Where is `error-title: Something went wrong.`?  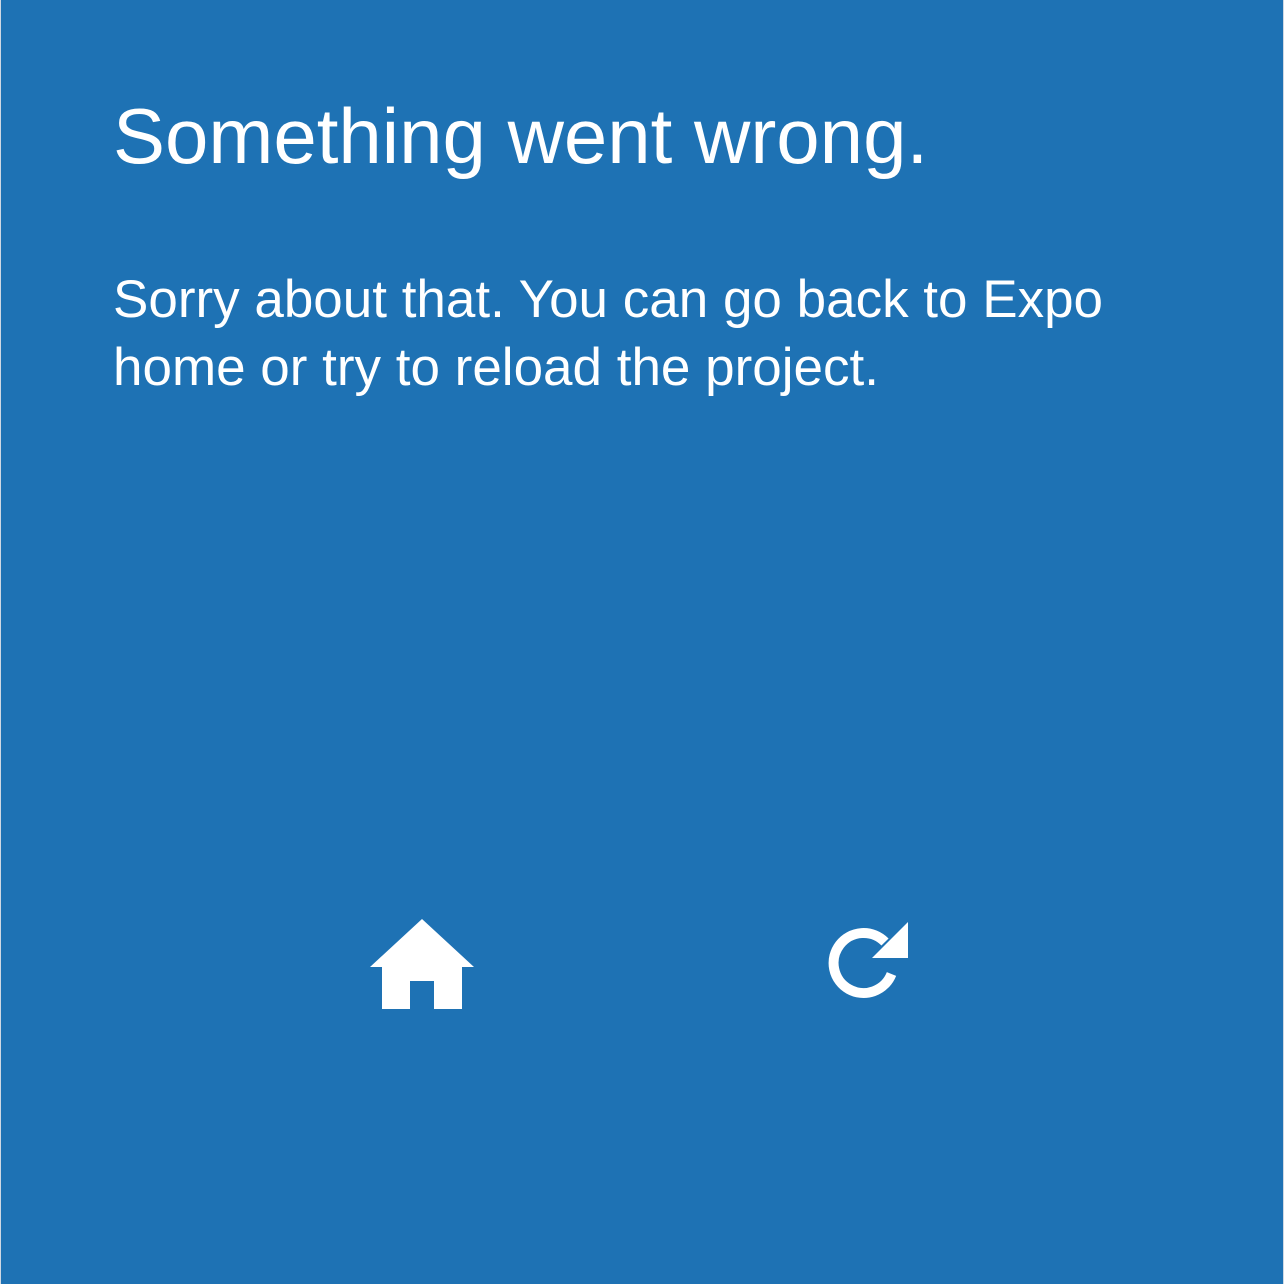
error-title: Something went wrong. is located at coordinates (521, 136).